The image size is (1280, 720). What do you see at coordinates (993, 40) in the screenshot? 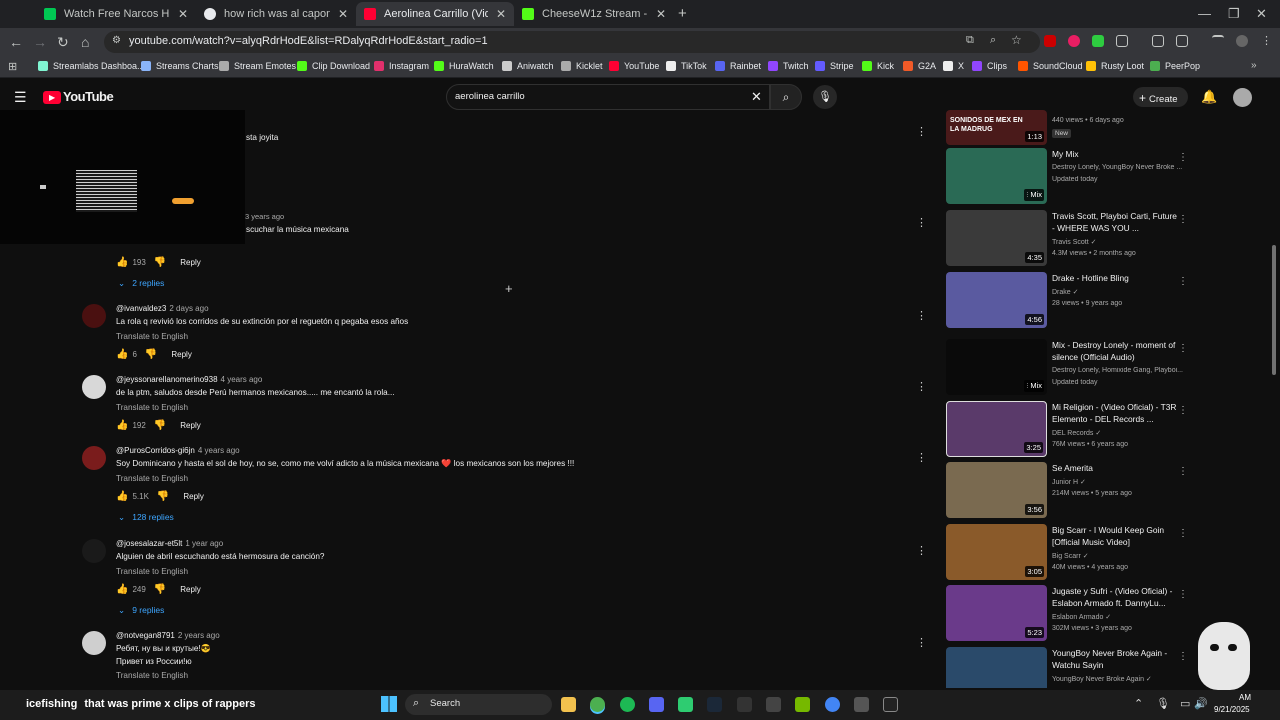
I see `zoom-icon: ⌕` at bounding box center [993, 40].